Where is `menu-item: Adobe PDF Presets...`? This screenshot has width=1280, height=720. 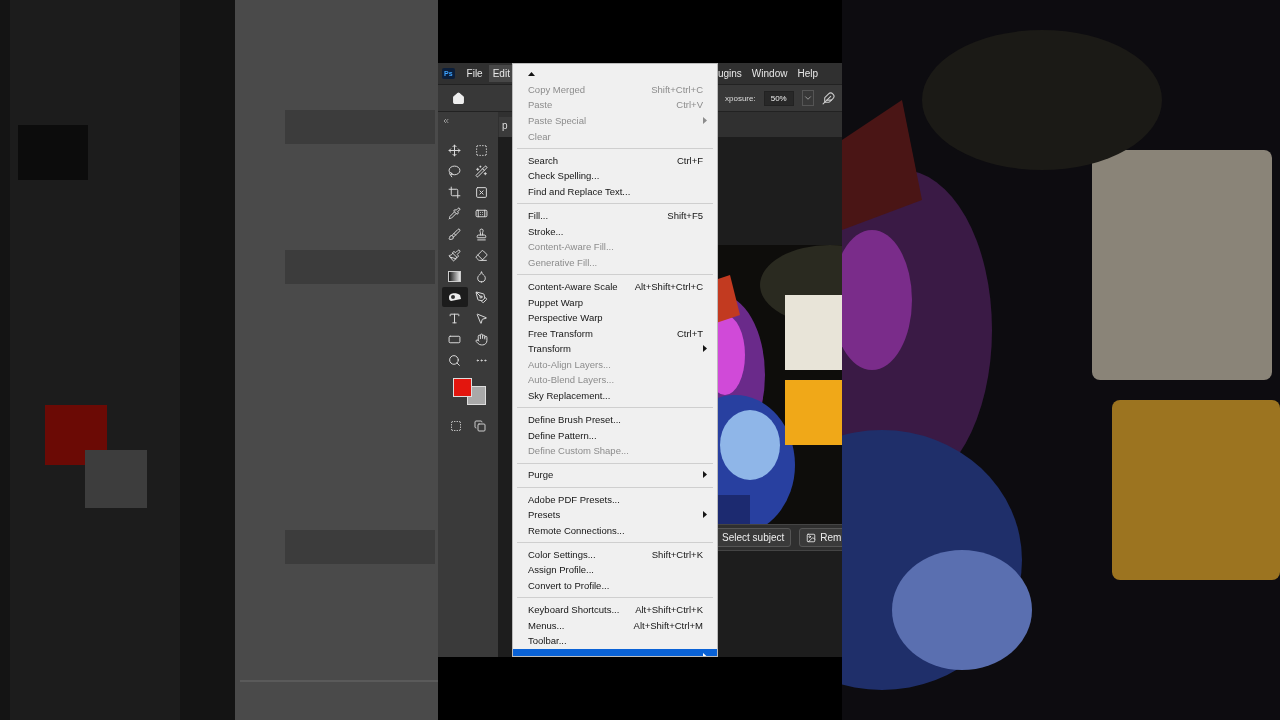
menu-item: Adobe PDF Presets... is located at coordinates (615, 499).